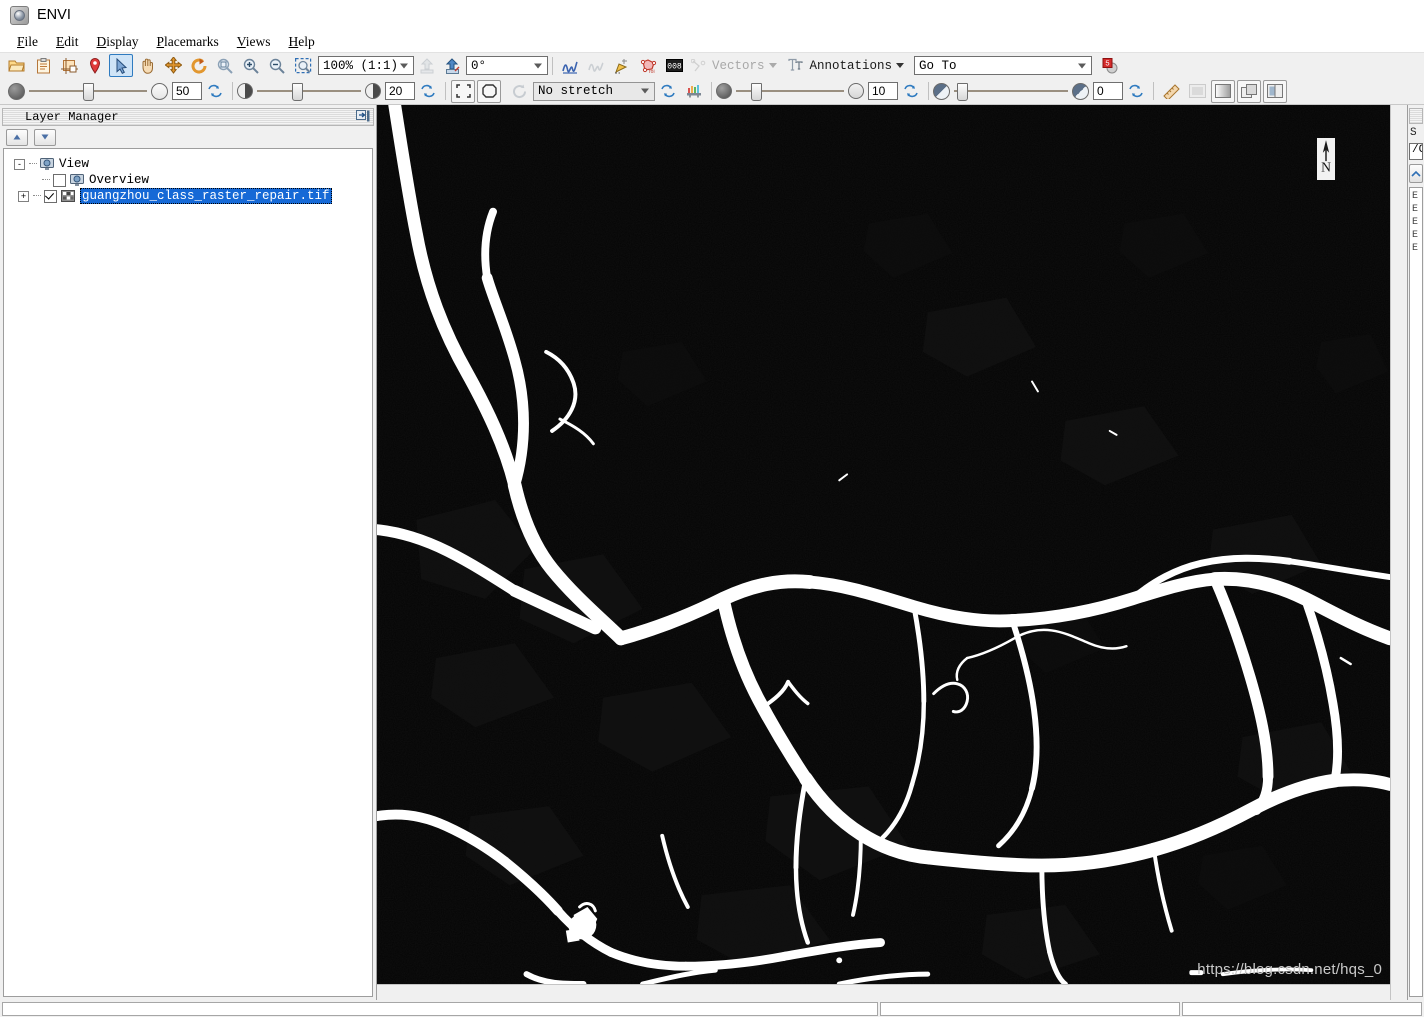 The image size is (1424, 1017). What do you see at coordinates (1249, 91) in the screenshot?
I see `two-view-icon` at bounding box center [1249, 91].